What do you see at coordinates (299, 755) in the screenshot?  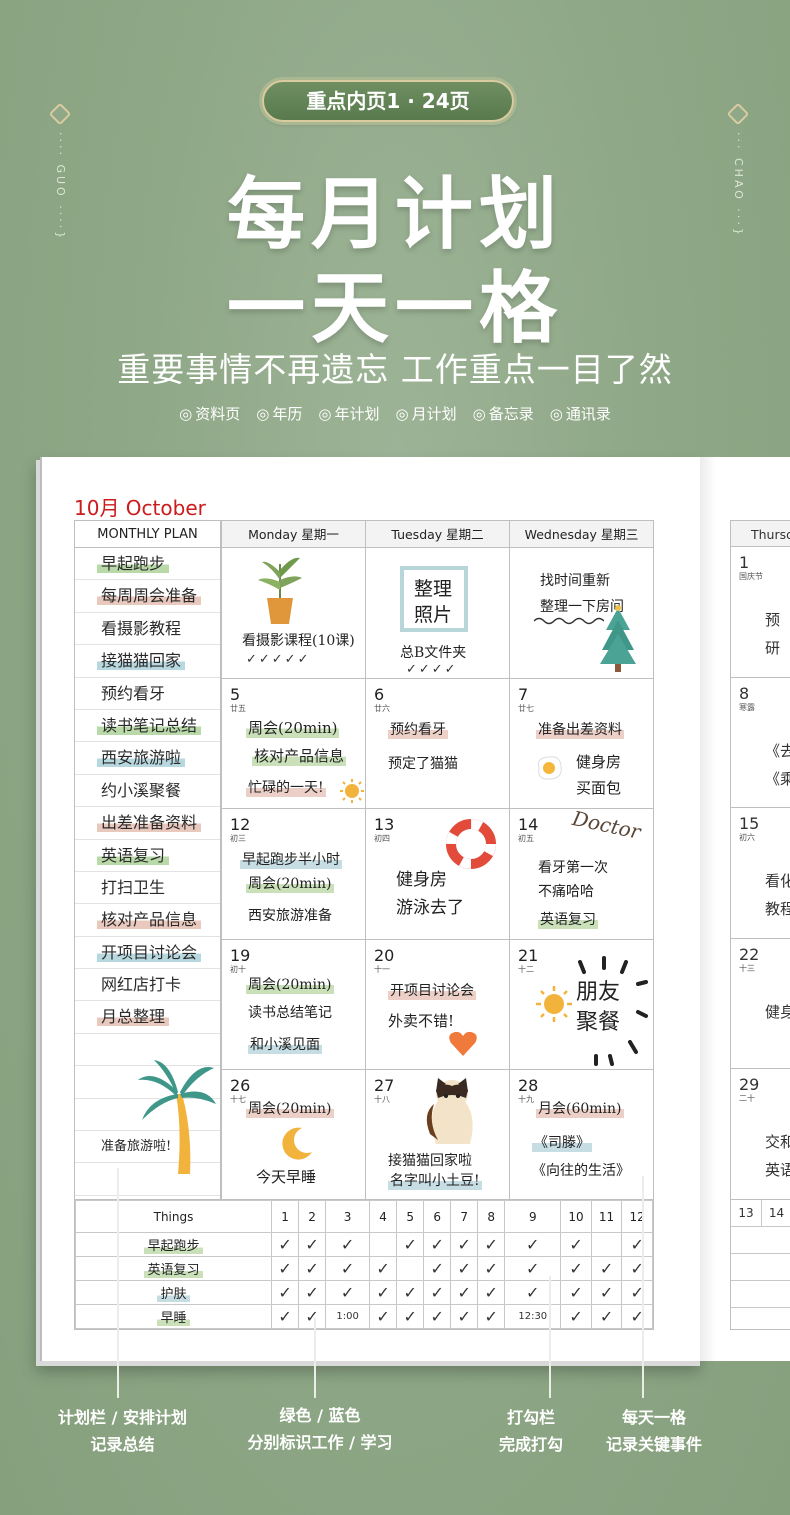 I see `cell-note: 核对产品信息` at bounding box center [299, 755].